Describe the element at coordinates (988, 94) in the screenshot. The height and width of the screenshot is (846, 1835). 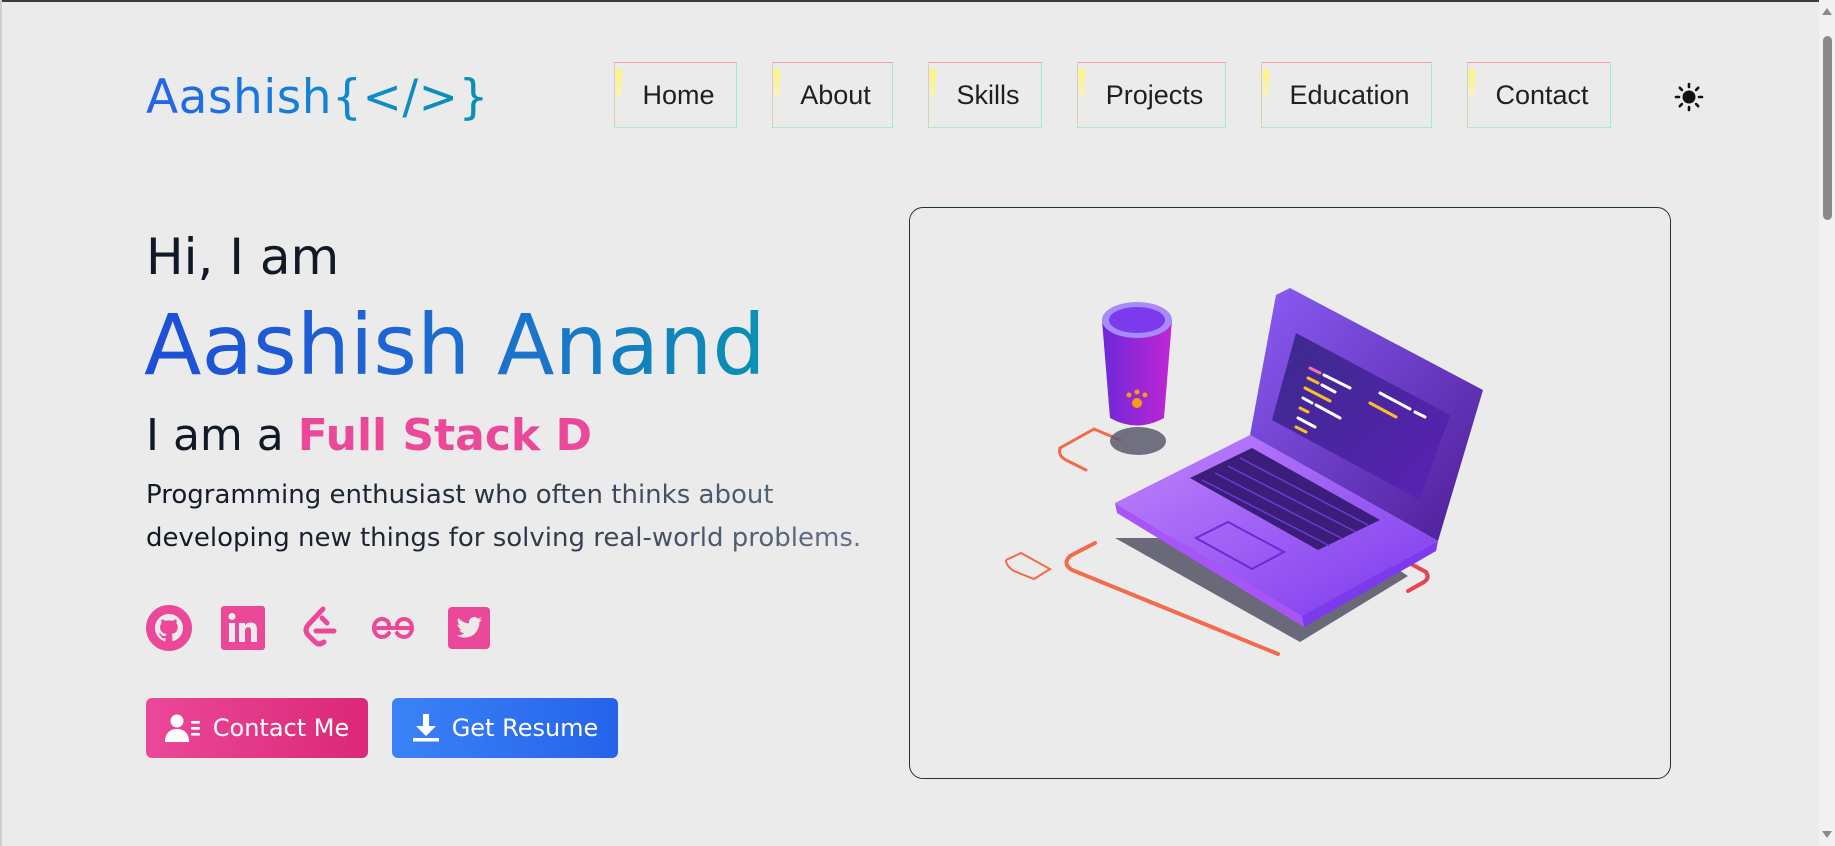
I see `nav-skills-label: Skills` at that location.